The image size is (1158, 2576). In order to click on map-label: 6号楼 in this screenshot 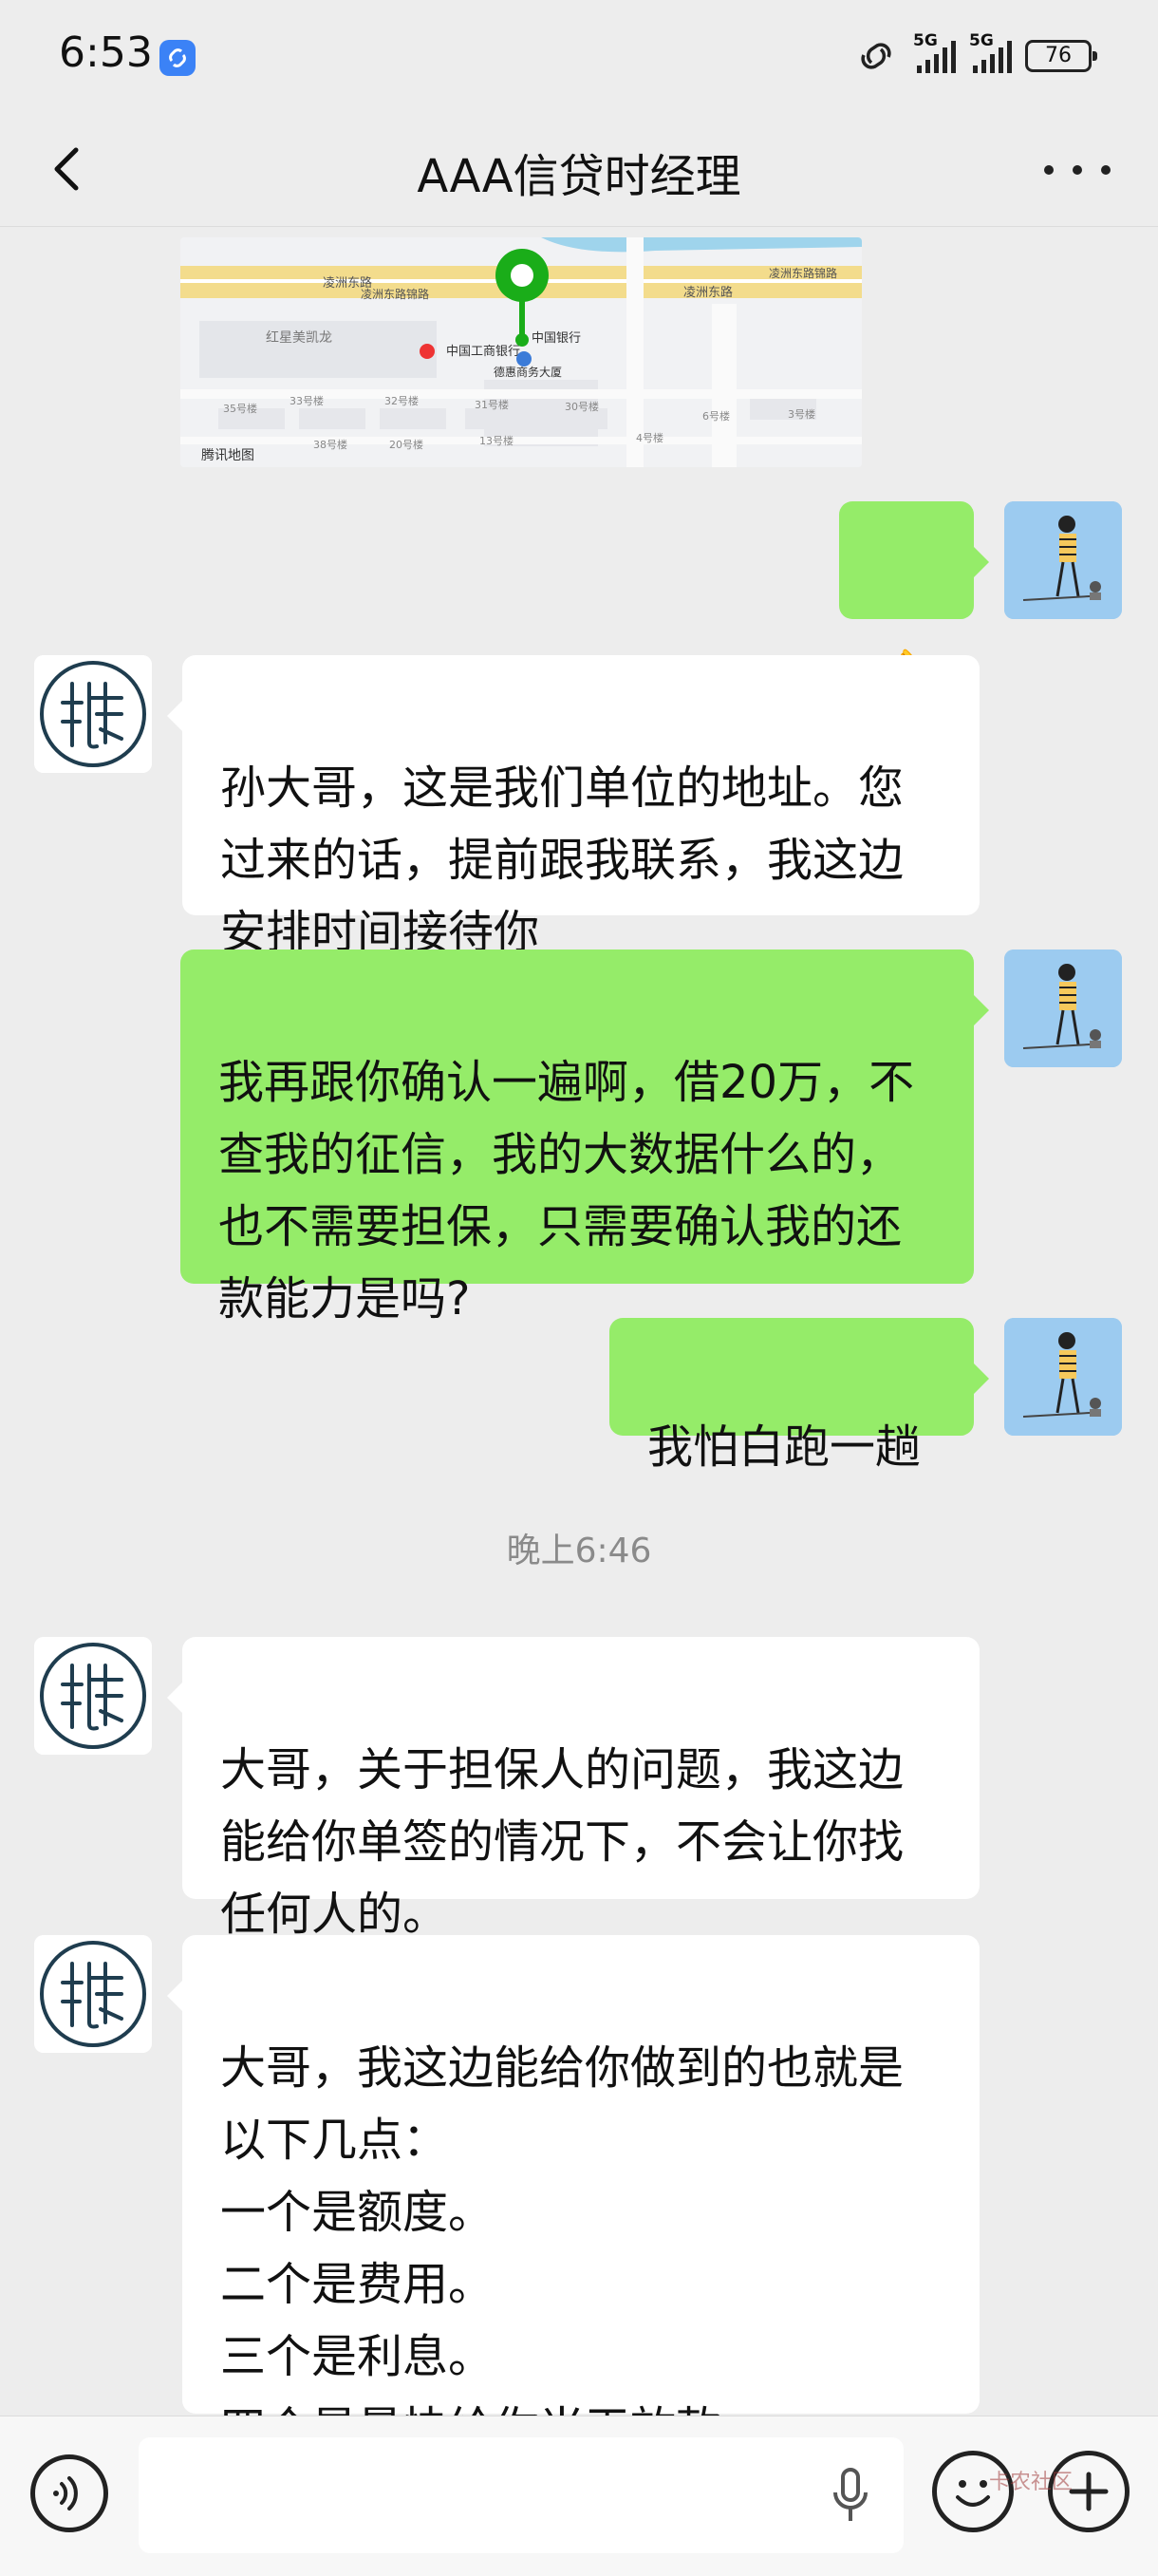, I will do `click(716, 416)`.